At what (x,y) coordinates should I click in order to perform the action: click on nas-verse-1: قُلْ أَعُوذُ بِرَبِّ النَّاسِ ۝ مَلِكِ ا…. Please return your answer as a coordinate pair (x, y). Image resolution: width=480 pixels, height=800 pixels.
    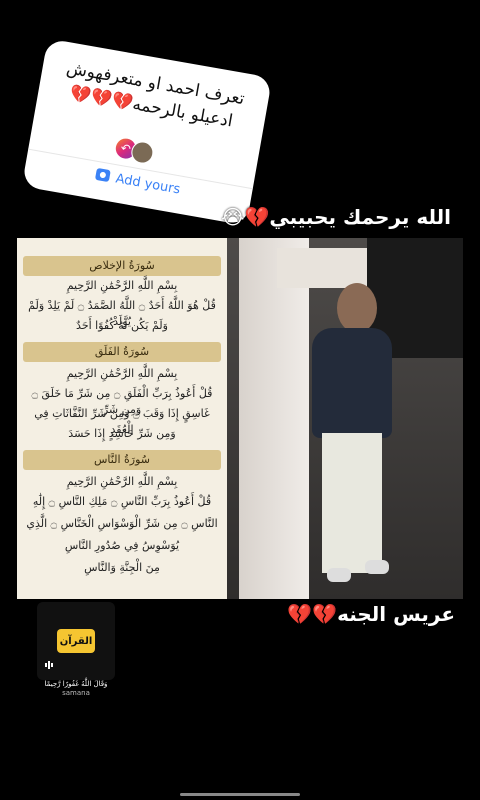
    Looking at the image, I should click on (122, 501).